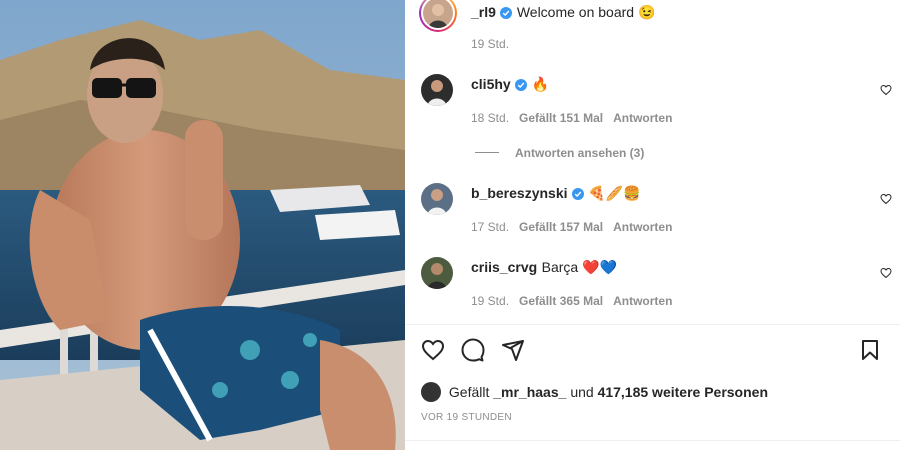  I want to click on comment-text: Welcome on board 😉, so click(586, 12).